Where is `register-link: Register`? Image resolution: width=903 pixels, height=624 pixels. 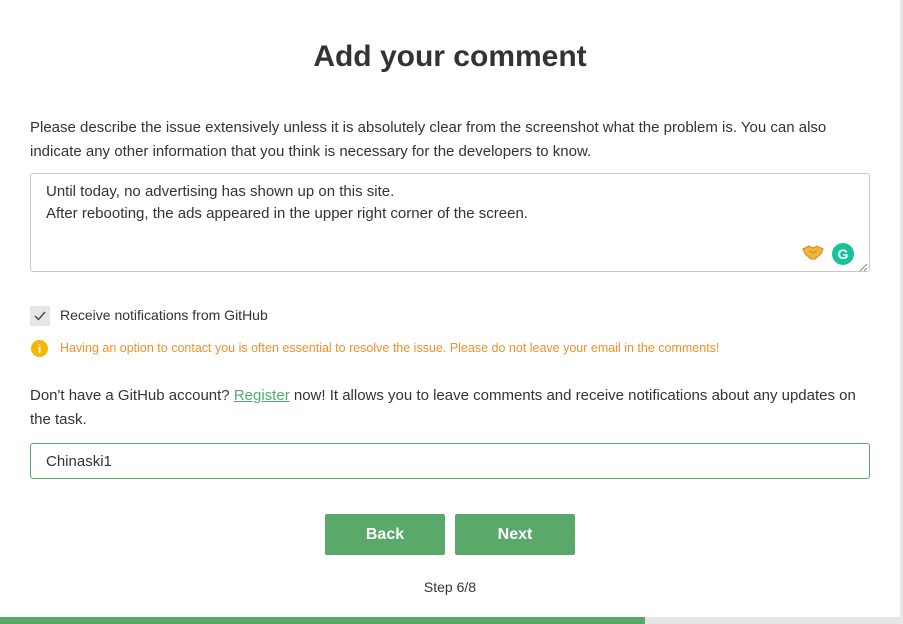 register-link: Register is located at coordinates (262, 395).